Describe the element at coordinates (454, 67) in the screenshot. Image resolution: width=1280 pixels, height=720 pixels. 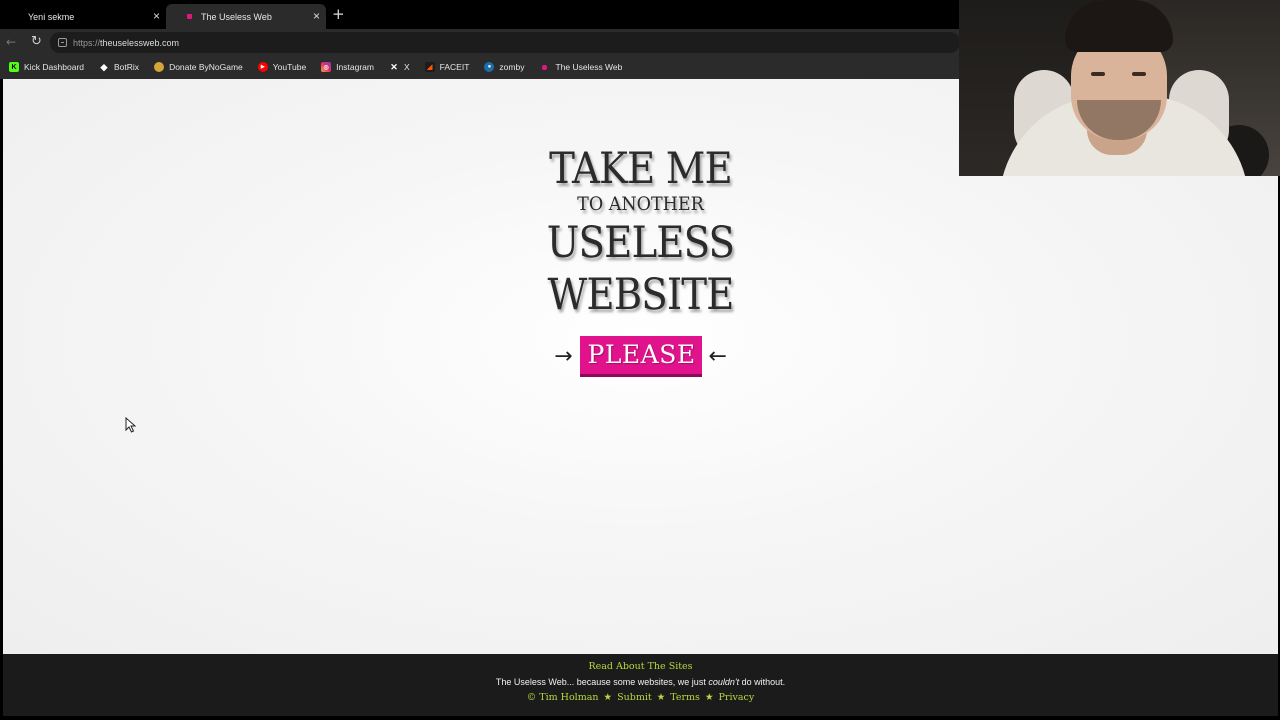
I see `bookmark-label: FACEIT` at that location.